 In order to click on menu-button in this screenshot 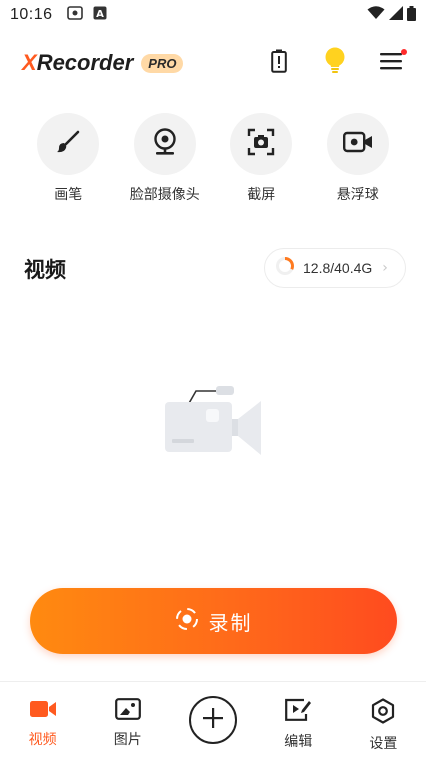, I will do `click(392, 62)`.